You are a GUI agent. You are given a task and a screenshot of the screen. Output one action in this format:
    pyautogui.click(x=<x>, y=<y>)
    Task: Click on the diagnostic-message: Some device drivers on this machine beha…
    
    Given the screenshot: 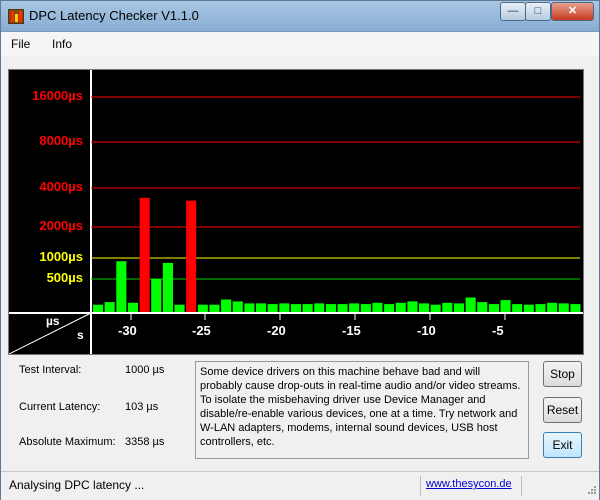 What is the action you would take?
    pyautogui.click(x=362, y=410)
    